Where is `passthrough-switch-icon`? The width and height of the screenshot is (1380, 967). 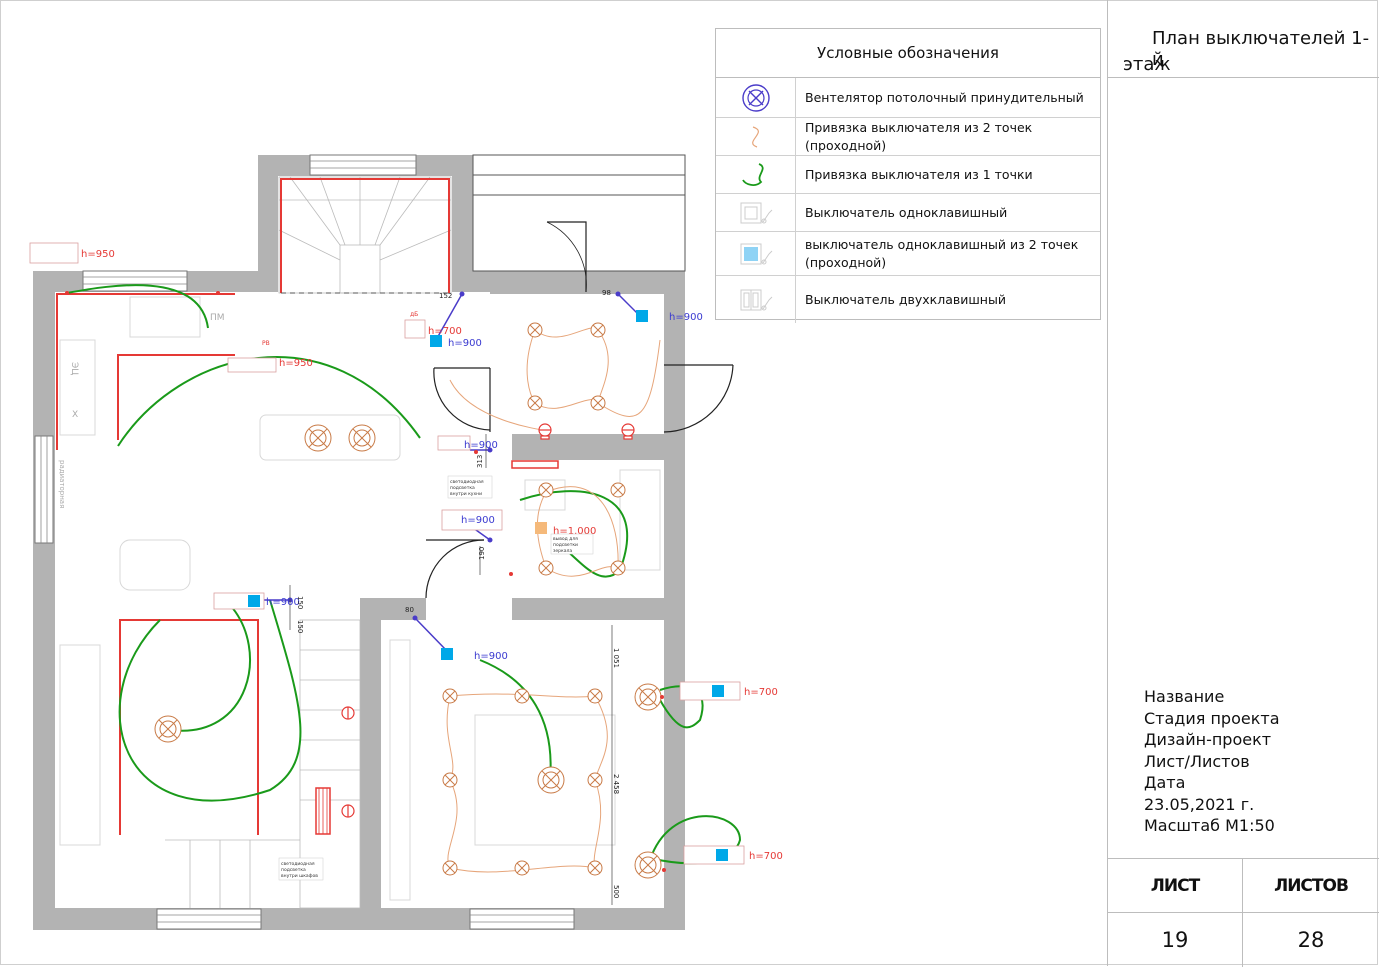 passthrough-switch-icon is located at coordinates (756, 253).